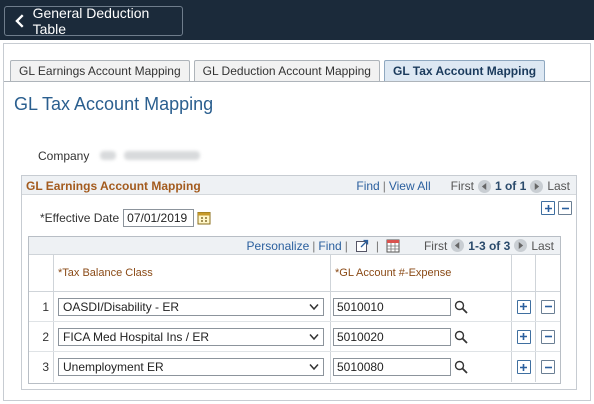 This screenshot has width=594, height=404. I want to click on effective-date-input, so click(159, 218).